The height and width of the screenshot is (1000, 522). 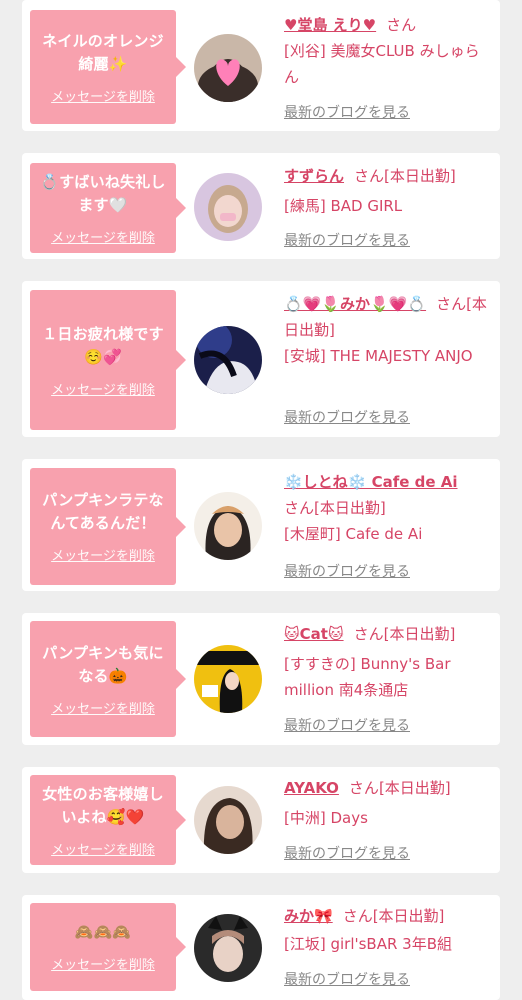 I want to click on shop-name: [江坂] girl'sBAR 3年B組, so click(x=368, y=944).